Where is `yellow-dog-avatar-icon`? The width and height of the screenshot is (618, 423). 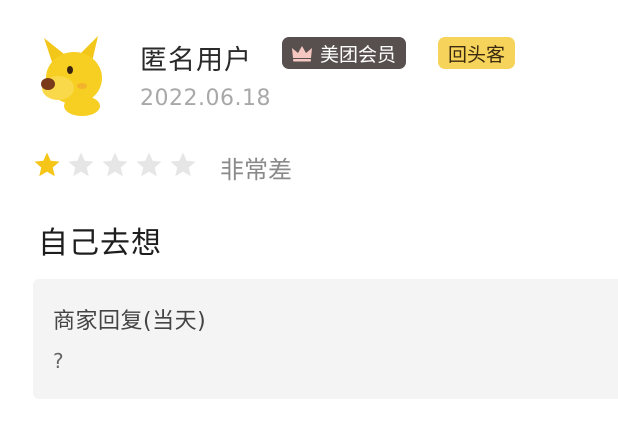
yellow-dog-avatar-icon is located at coordinates (71, 76).